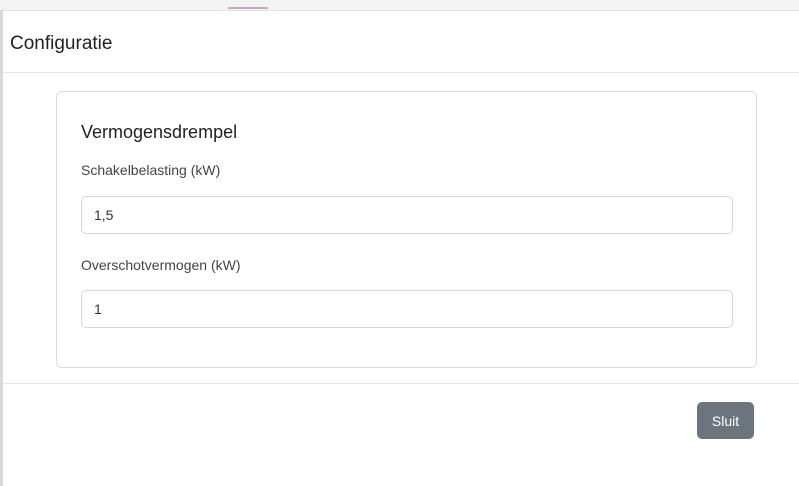 This screenshot has width=799, height=486. What do you see at coordinates (248, 8) in the screenshot?
I see `backdrop-accent` at bounding box center [248, 8].